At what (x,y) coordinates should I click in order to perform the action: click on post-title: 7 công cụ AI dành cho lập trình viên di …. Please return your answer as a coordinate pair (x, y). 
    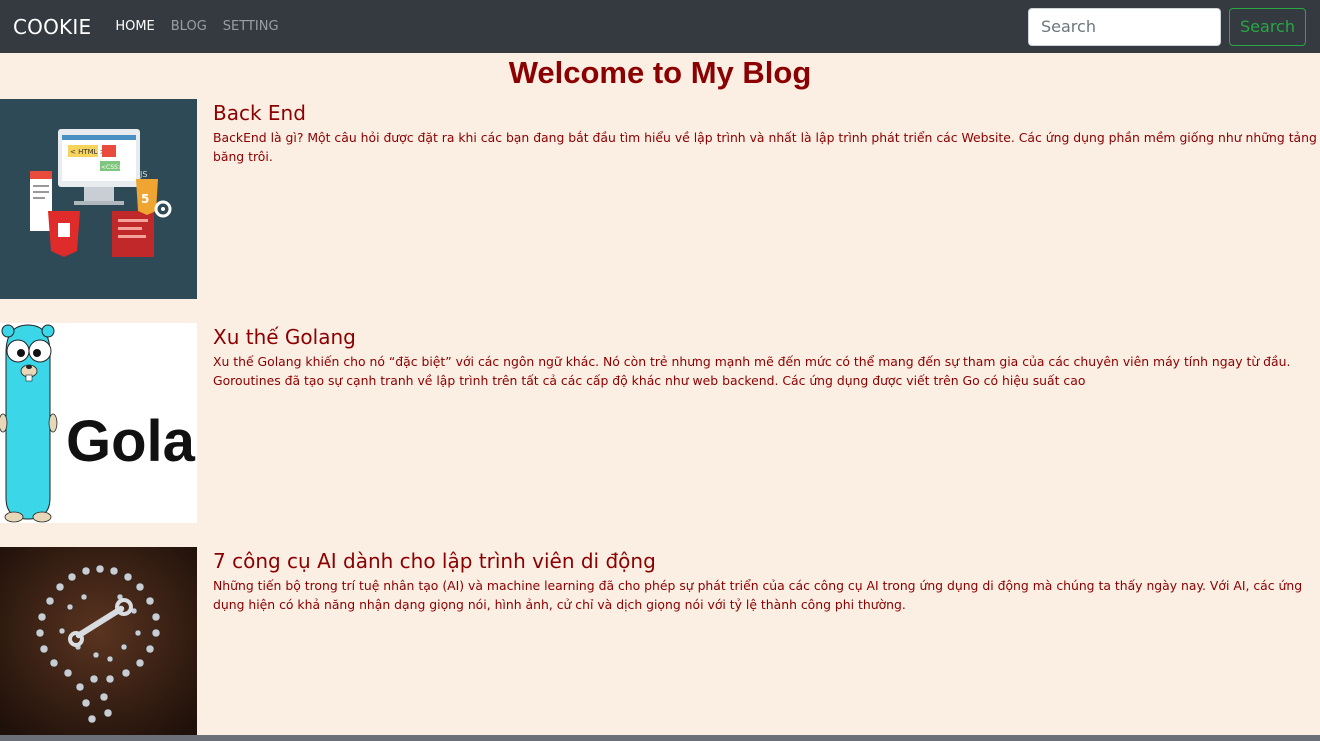
    Looking at the image, I should click on (434, 561).